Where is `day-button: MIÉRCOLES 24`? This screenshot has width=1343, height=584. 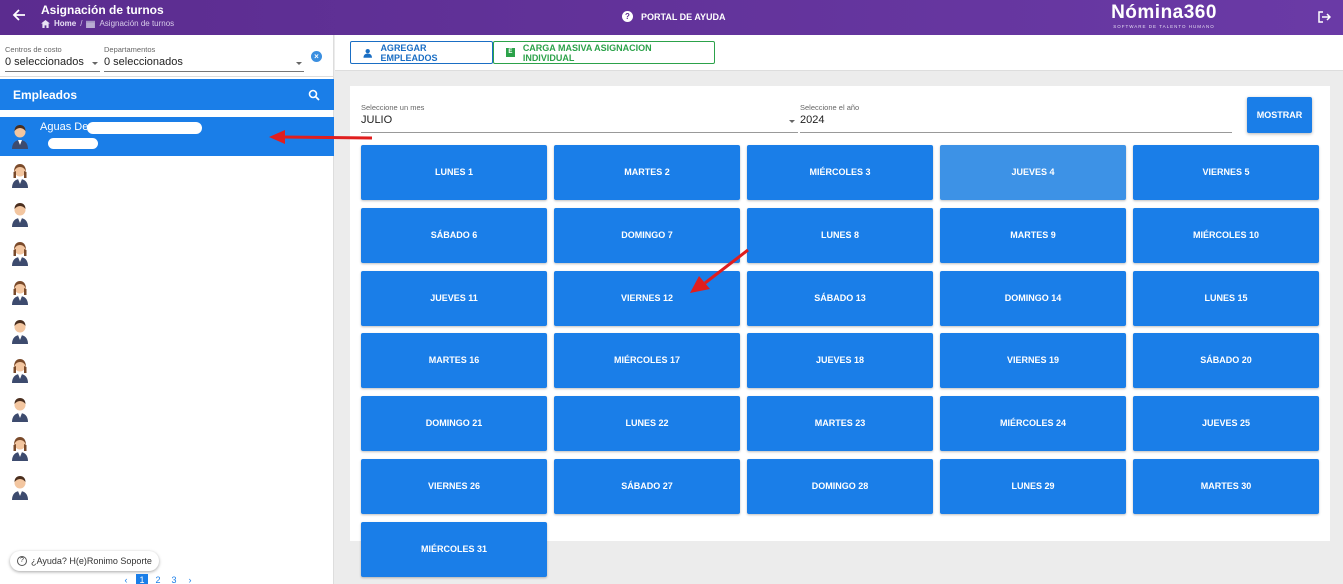 day-button: MIÉRCOLES 24 is located at coordinates (1033, 424).